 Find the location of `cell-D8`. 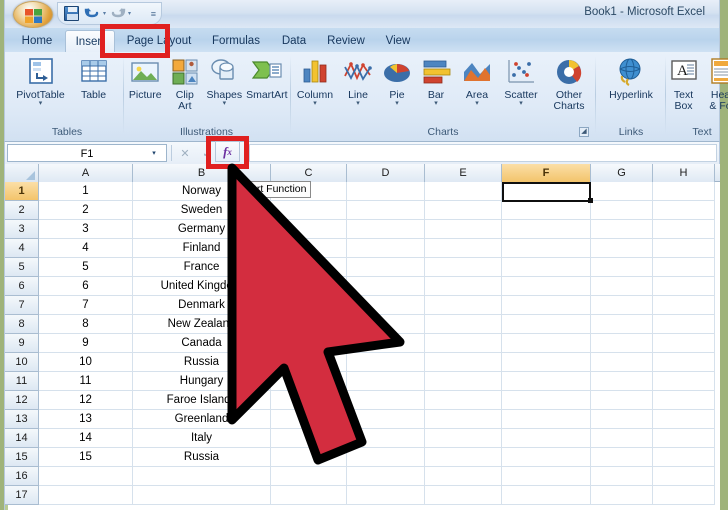

cell-D8 is located at coordinates (386, 324).